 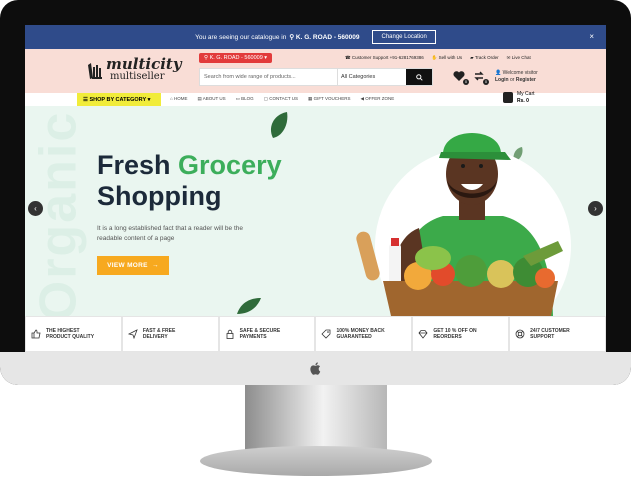 I want to click on category-select: All Categories, so click(x=371, y=77).